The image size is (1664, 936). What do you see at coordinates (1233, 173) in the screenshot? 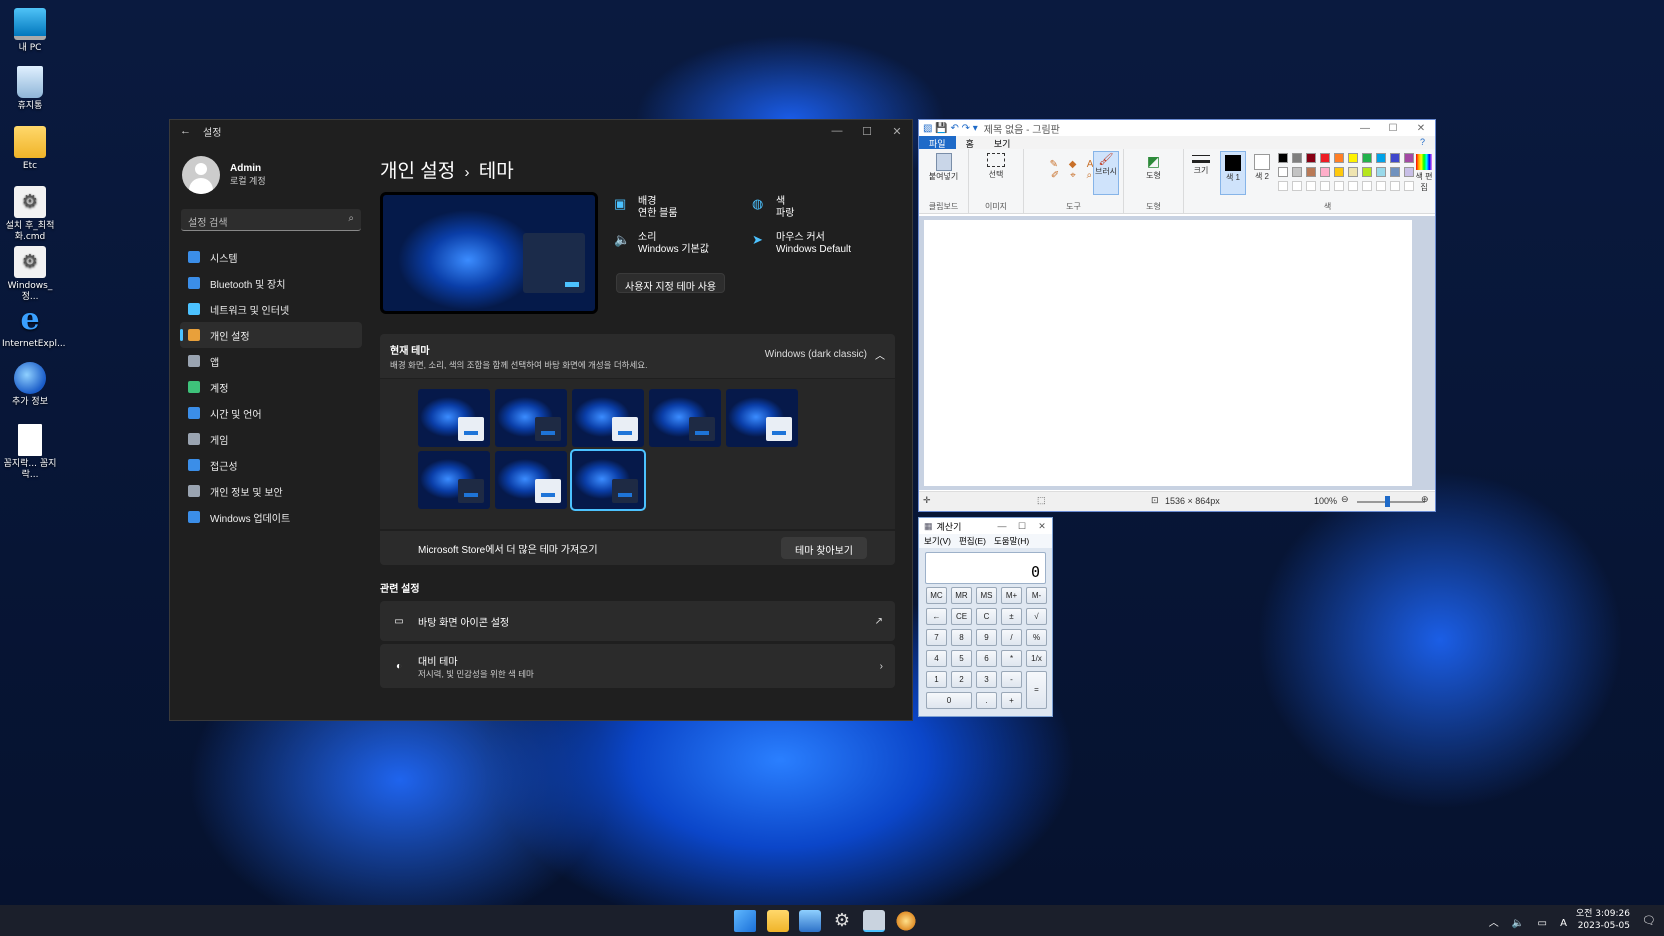
I see `color1-button: 색 1` at bounding box center [1233, 173].